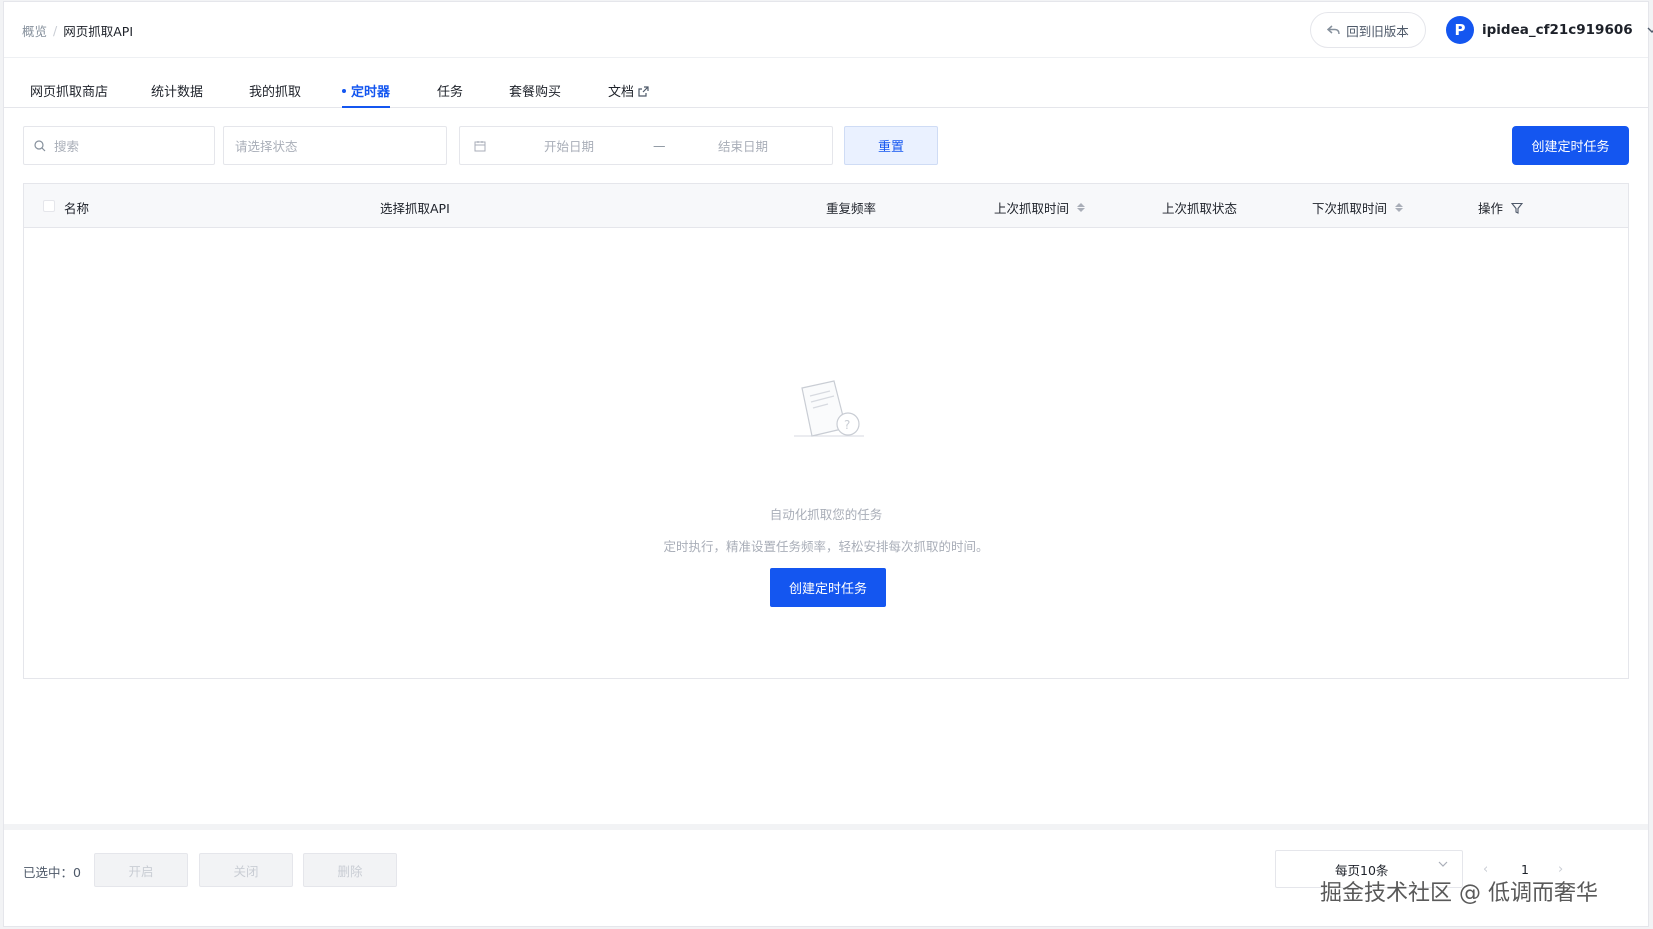 Image resolution: width=1653 pixels, height=929 pixels. I want to click on column-last-status: 上次抓取状态, so click(1199, 207).